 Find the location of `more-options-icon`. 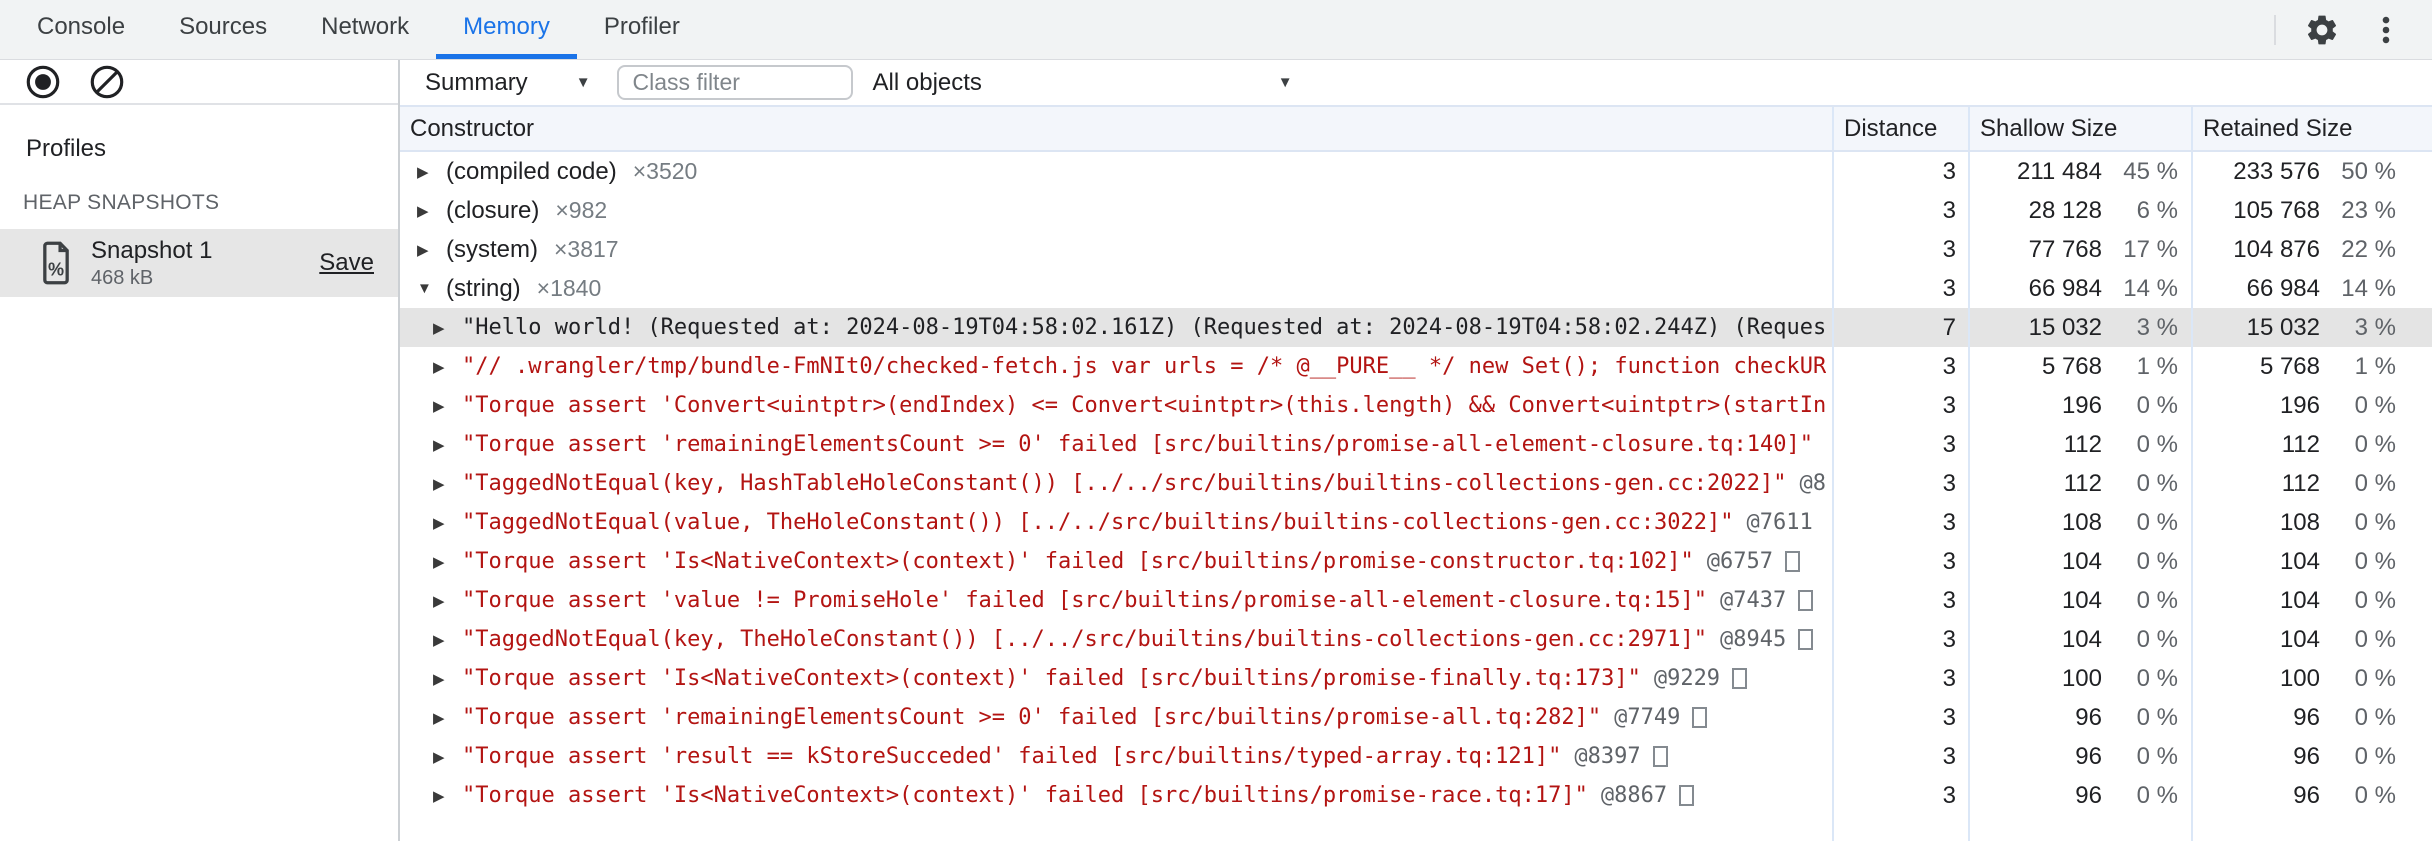

more-options-icon is located at coordinates (2386, 30).